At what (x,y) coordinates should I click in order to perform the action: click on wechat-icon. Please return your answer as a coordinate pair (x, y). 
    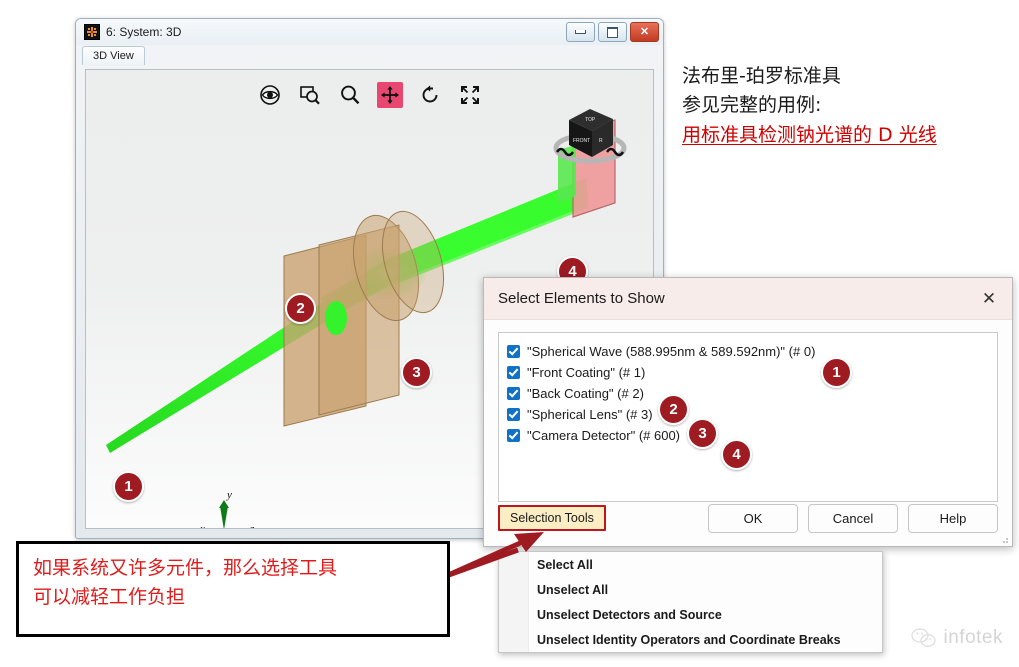
    Looking at the image, I should click on (923, 637).